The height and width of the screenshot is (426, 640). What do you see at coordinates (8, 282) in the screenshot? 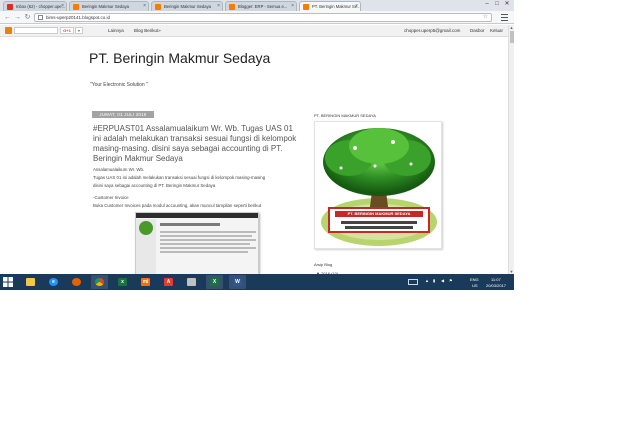
I see `windows-start-icon` at bounding box center [8, 282].